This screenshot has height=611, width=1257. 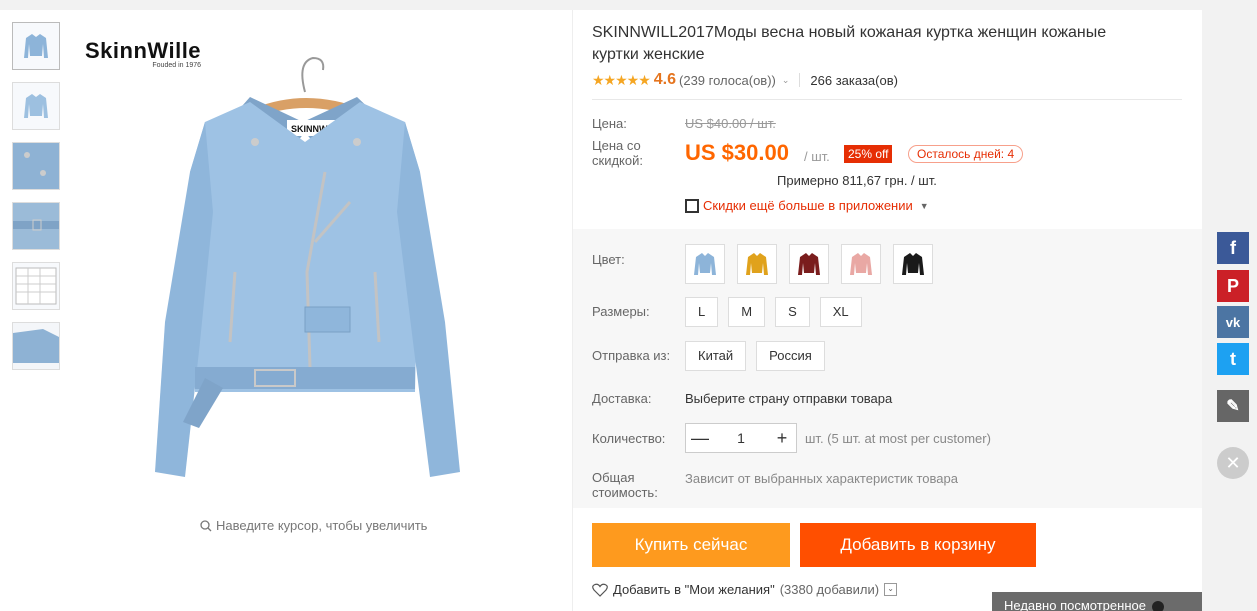 What do you see at coordinates (898, 438) in the screenshot?
I see `quantity-note: шт. (5 шт. at most per customer)` at bounding box center [898, 438].